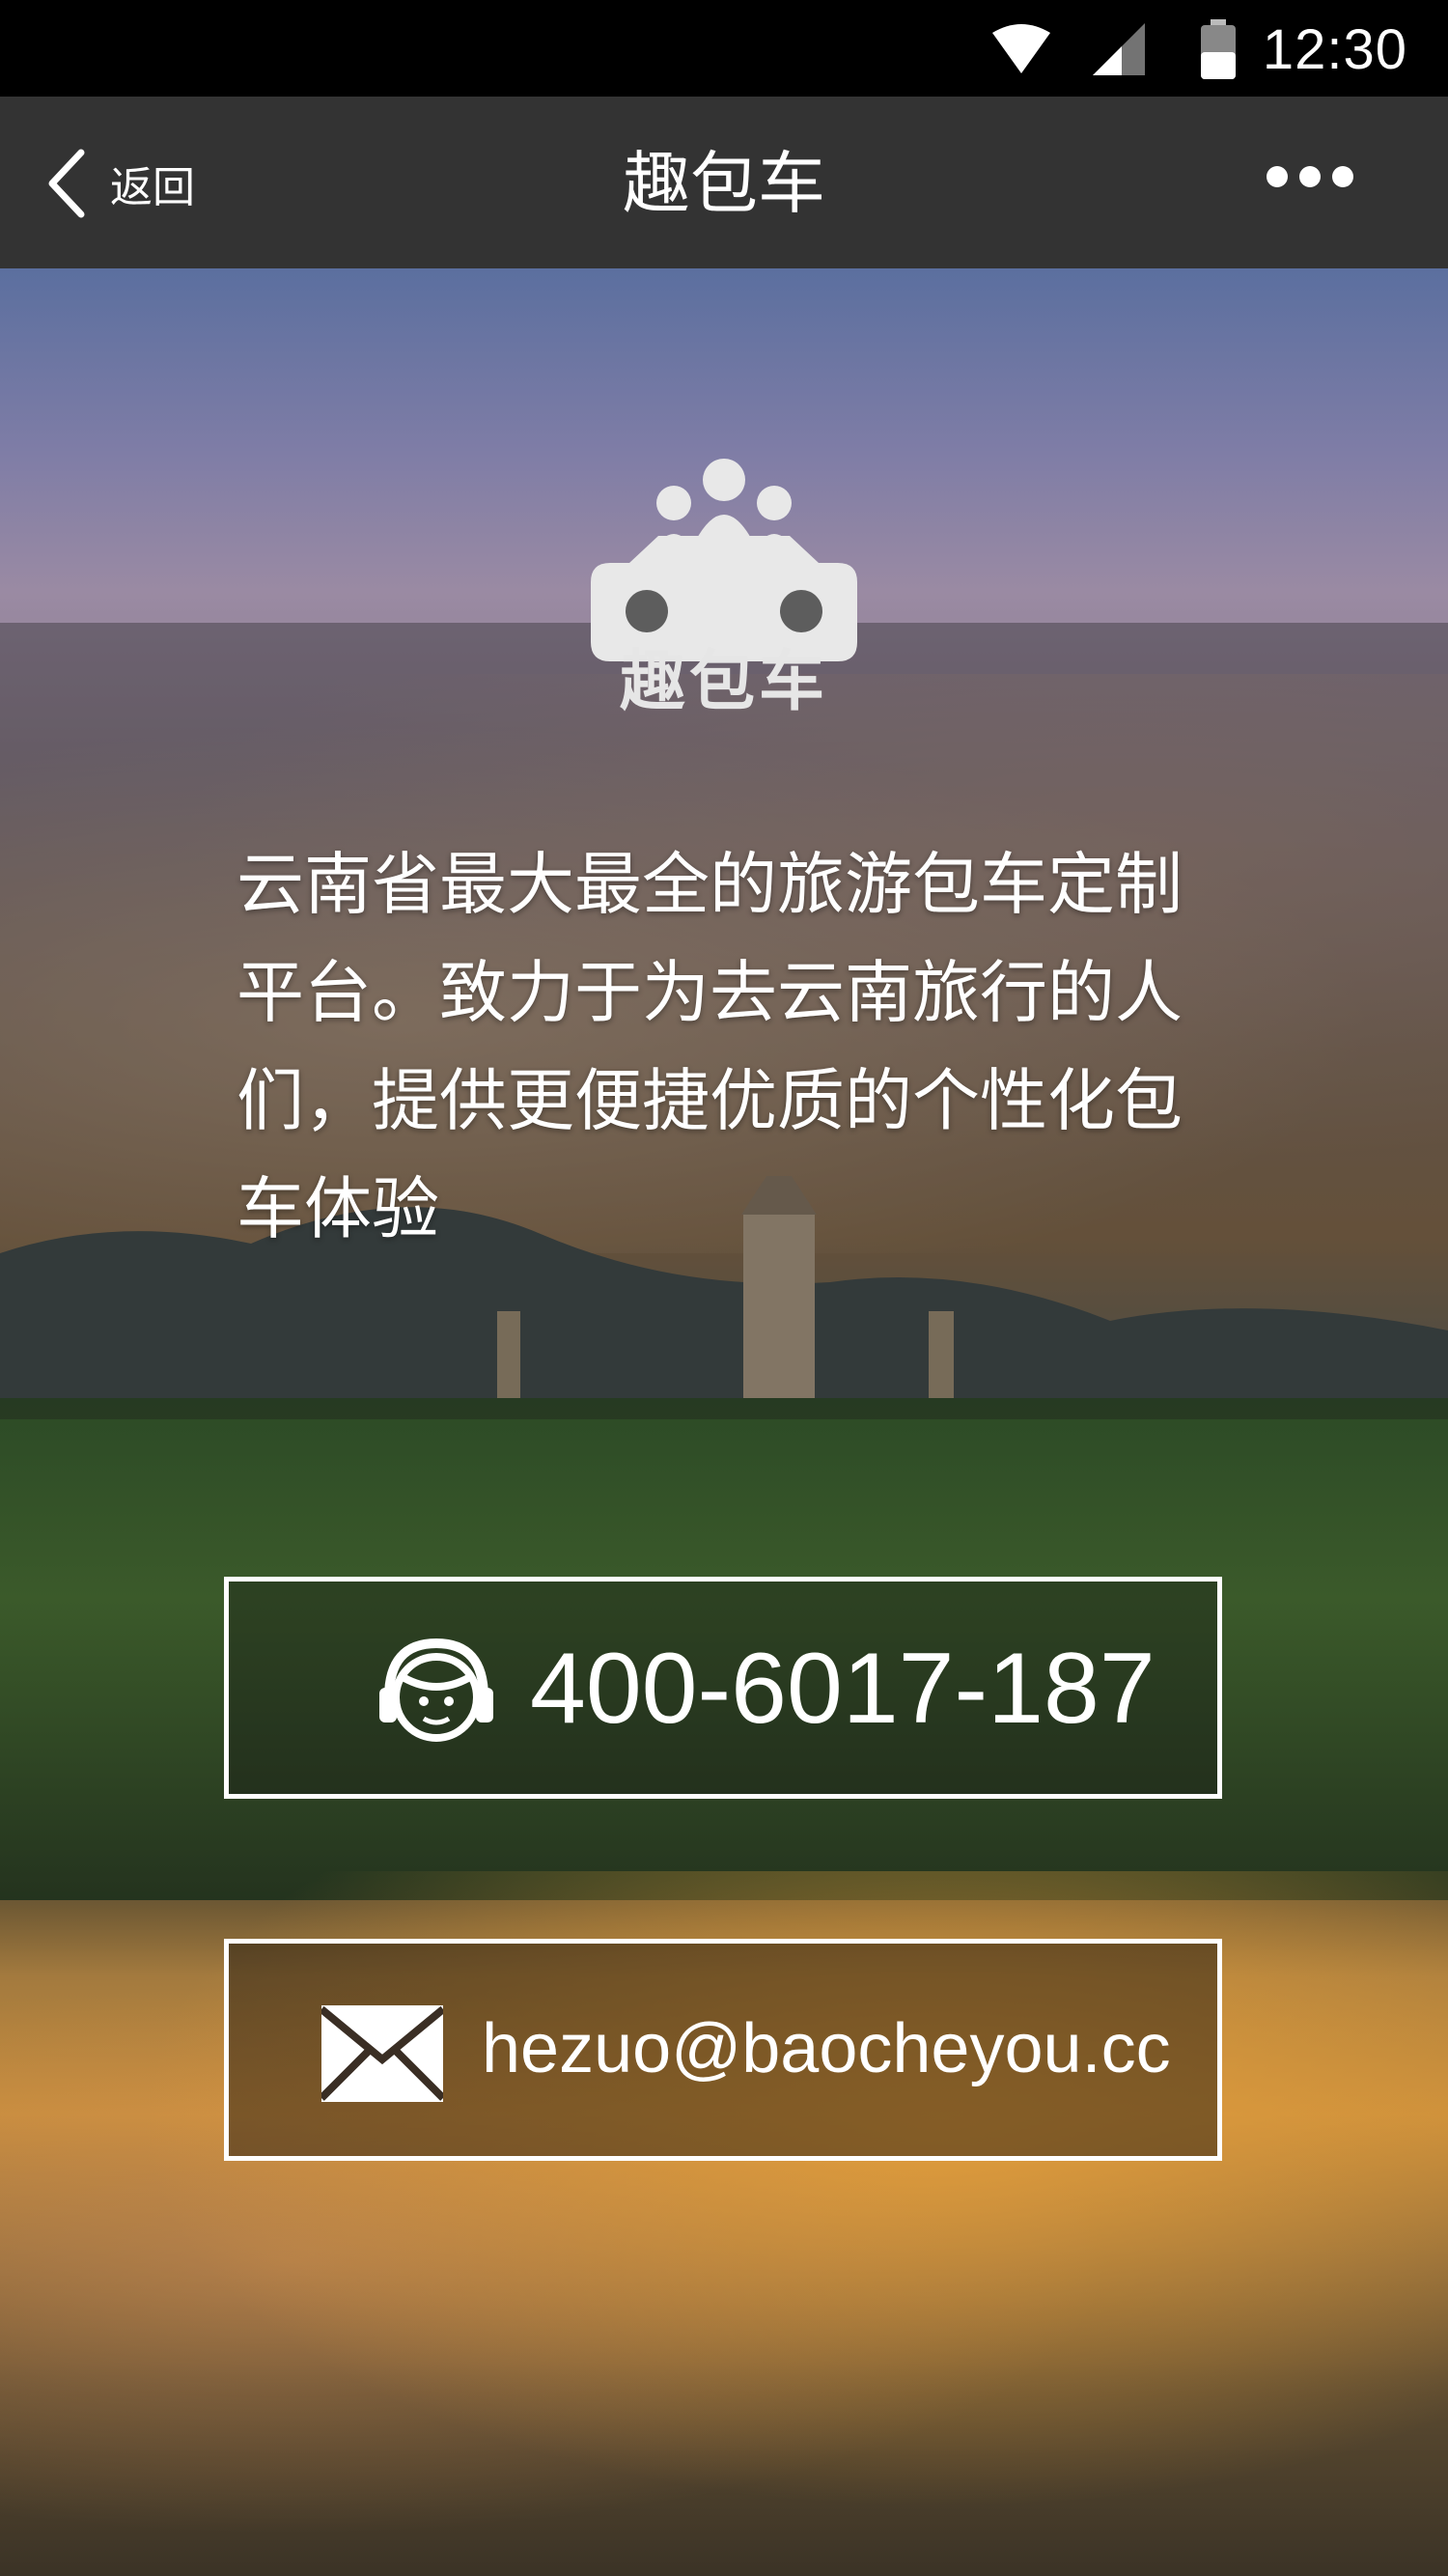 Image resolution: width=1448 pixels, height=2576 pixels. What do you see at coordinates (843, 1689) in the screenshot?
I see `phone-number: 400-6017-187` at bounding box center [843, 1689].